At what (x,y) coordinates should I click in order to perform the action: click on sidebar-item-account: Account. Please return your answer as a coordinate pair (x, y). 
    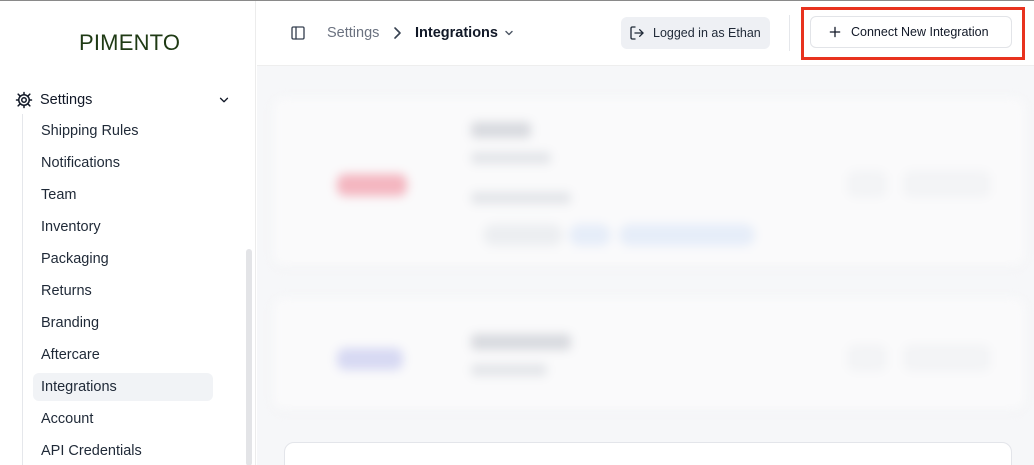
    Looking at the image, I should click on (123, 419).